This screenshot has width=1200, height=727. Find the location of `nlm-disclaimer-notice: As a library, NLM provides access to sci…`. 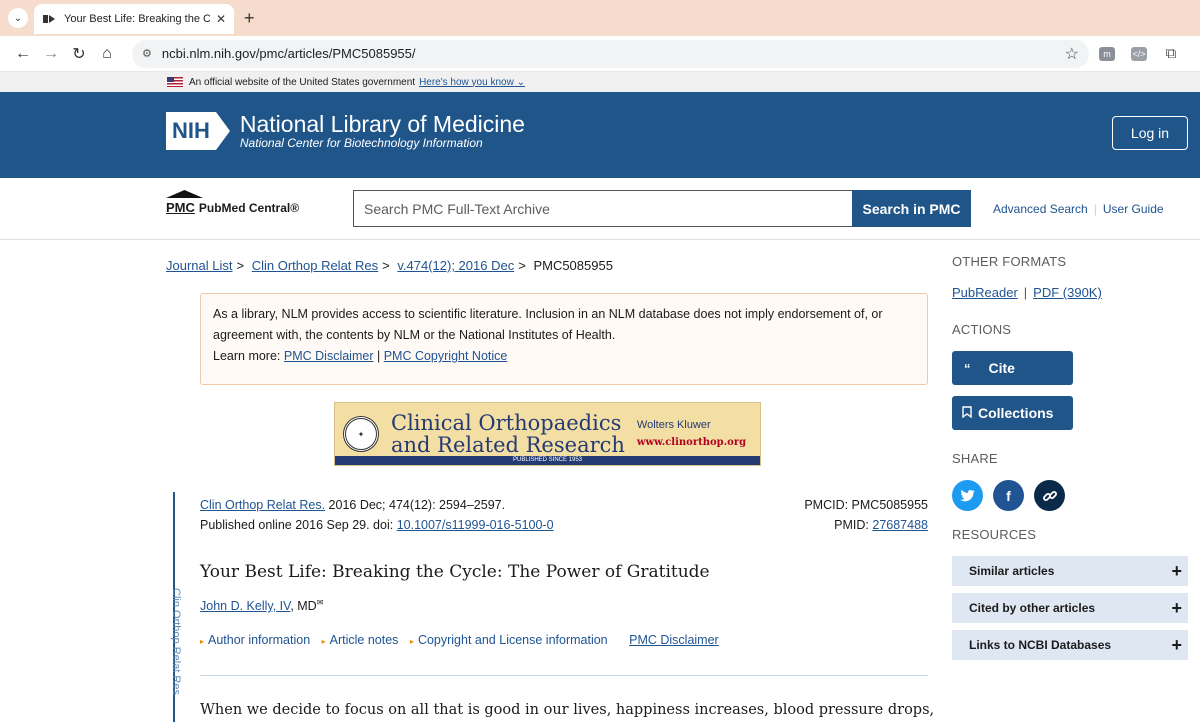

nlm-disclaimer-notice: As a library, NLM provides access to sci… is located at coordinates (564, 339).